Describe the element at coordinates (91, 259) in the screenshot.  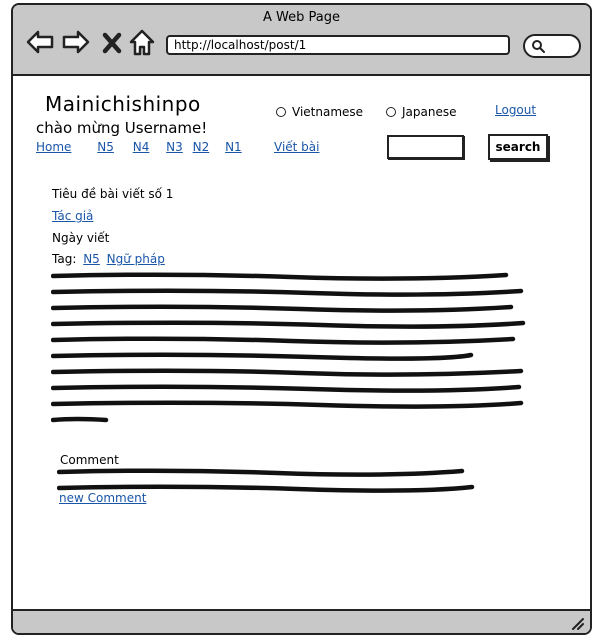
I see `tag-link: N5` at that location.